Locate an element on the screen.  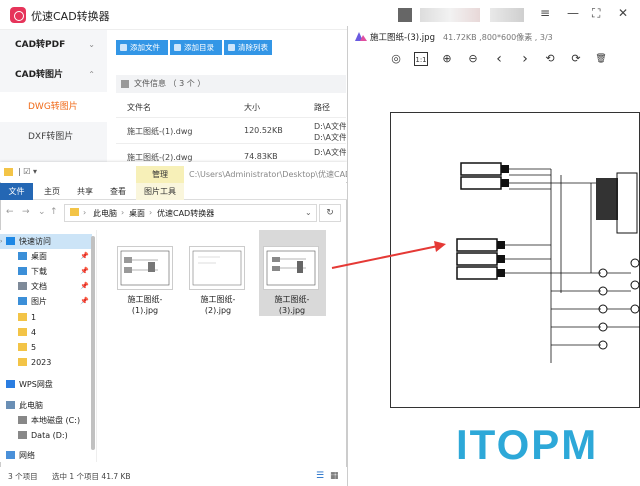
avatar-icon is located at coordinates (405, 15).